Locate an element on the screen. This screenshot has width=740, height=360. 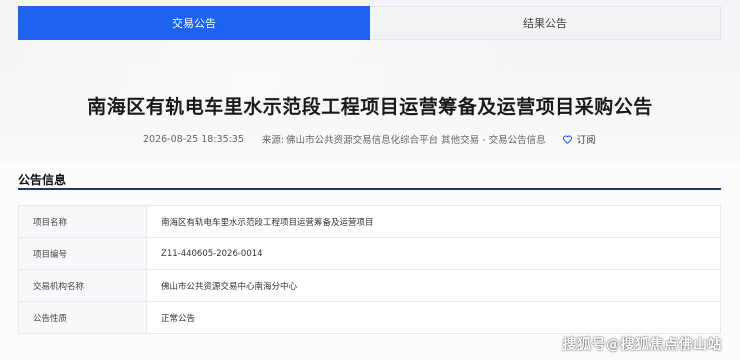
subscribe-button: 订阅 is located at coordinates (579, 139).